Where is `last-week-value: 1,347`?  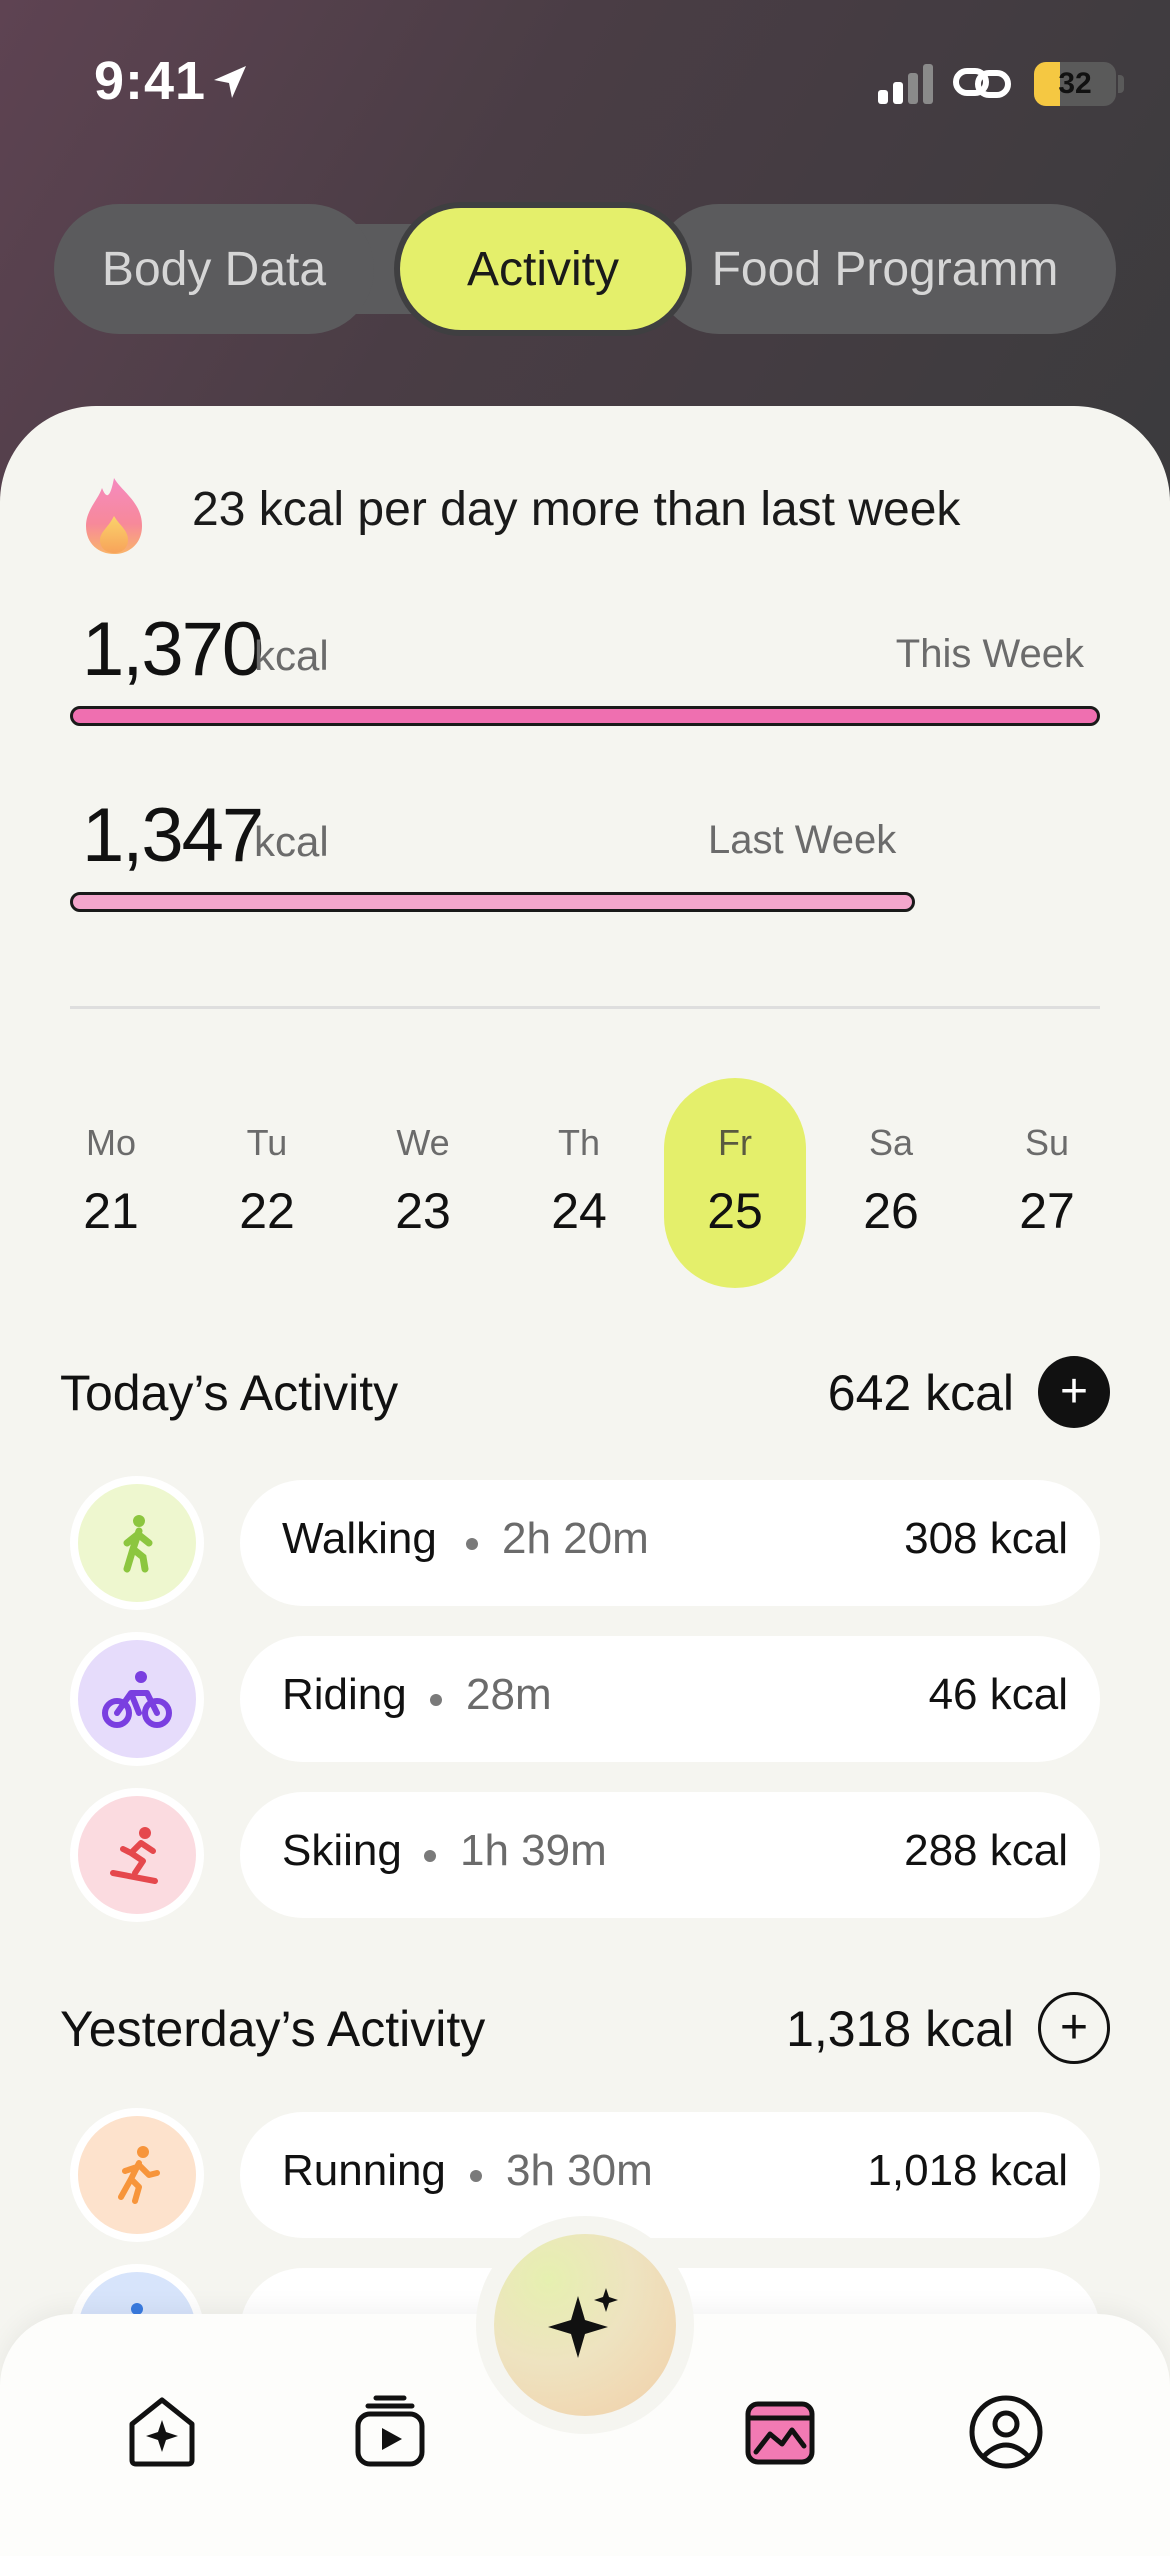 last-week-value: 1,347 is located at coordinates (173, 835).